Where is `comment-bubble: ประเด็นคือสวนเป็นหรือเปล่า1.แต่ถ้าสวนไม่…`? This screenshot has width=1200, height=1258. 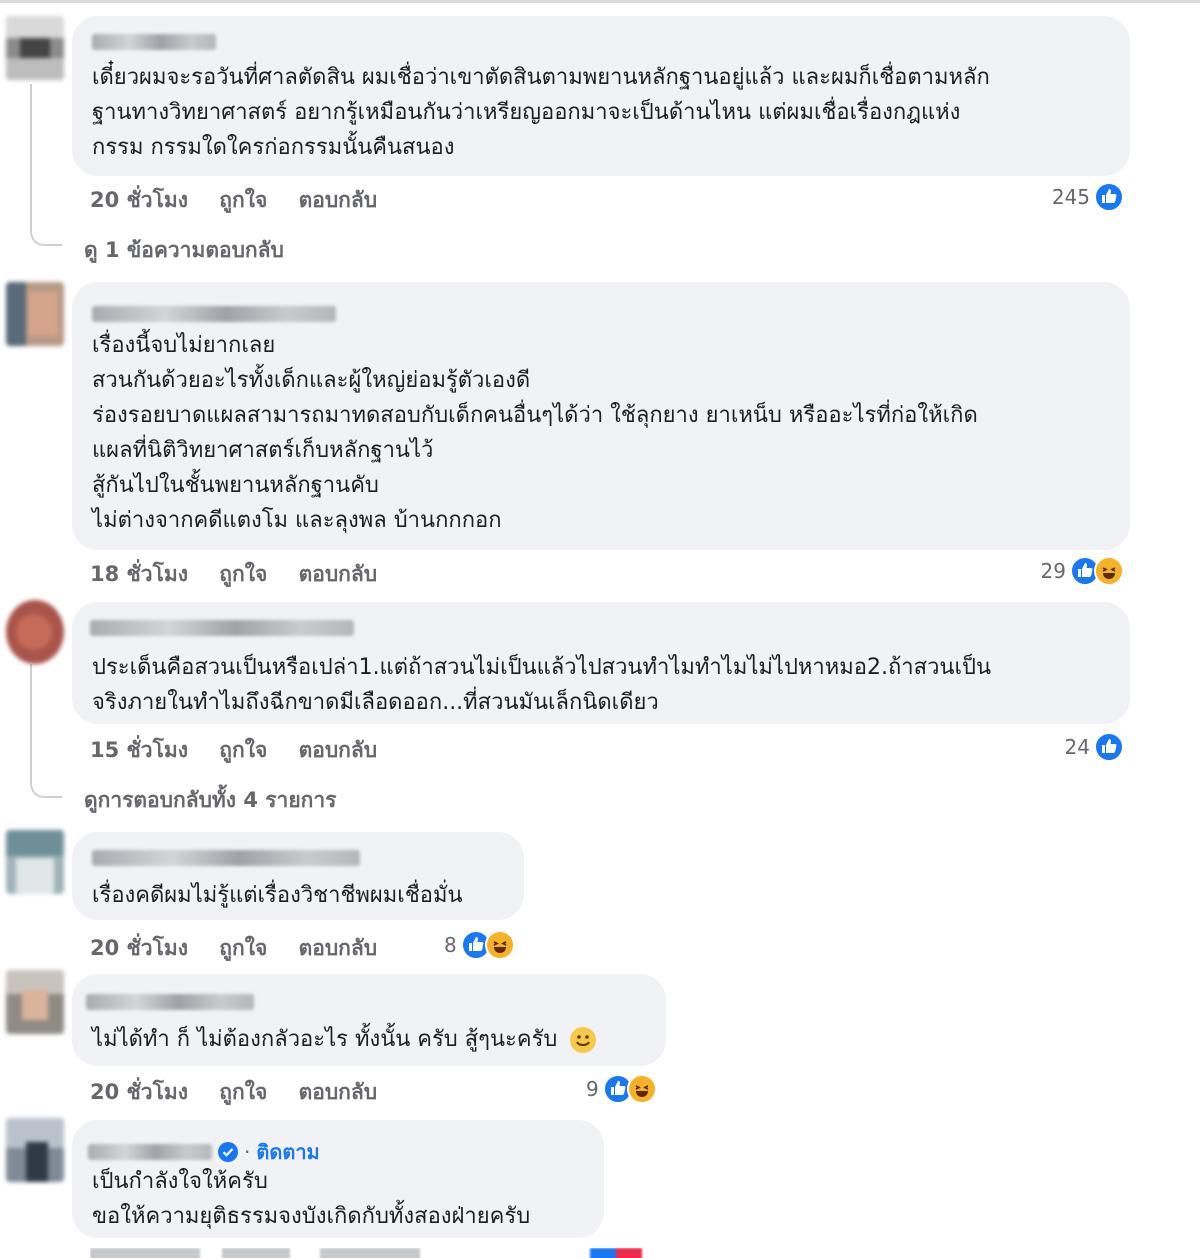 comment-bubble: ประเด็นคือสวนเป็นหรือเปล่า1.แต่ถ้าสวนไม่… is located at coordinates (601, 663).